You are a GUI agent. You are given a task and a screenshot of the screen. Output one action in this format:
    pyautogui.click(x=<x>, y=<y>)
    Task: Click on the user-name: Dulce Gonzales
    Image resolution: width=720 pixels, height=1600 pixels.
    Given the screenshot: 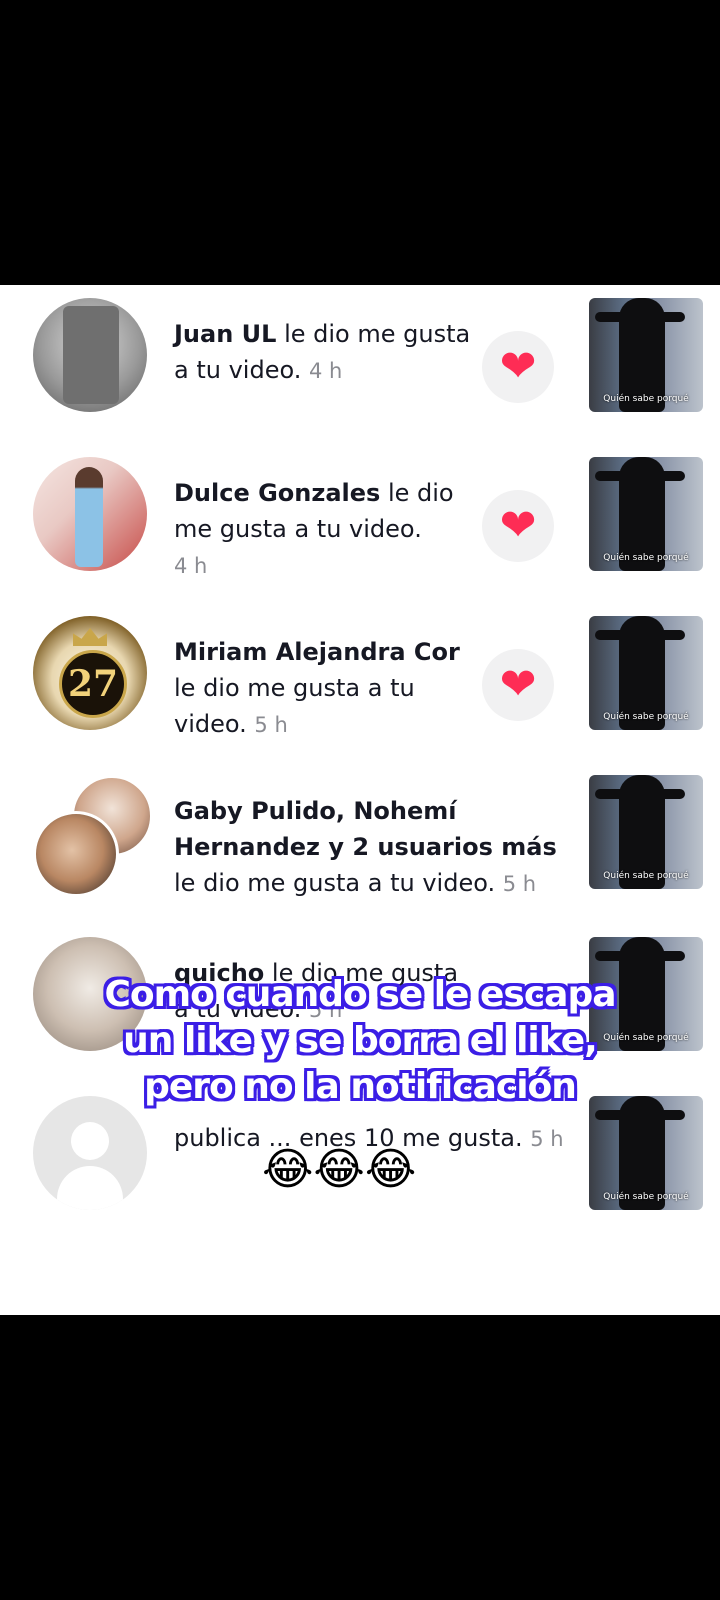 What is the action you would take?
    pyautogui.click(x=277, y=493)
    